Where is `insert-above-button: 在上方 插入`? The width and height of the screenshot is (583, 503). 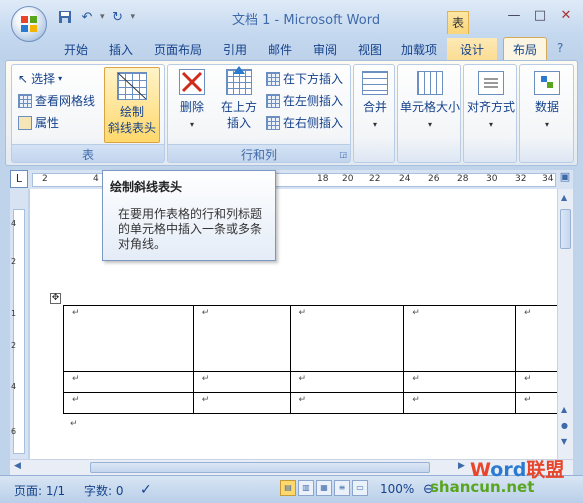 insert-above-button: 在上方 插入 is located at coordinates (239, 98).